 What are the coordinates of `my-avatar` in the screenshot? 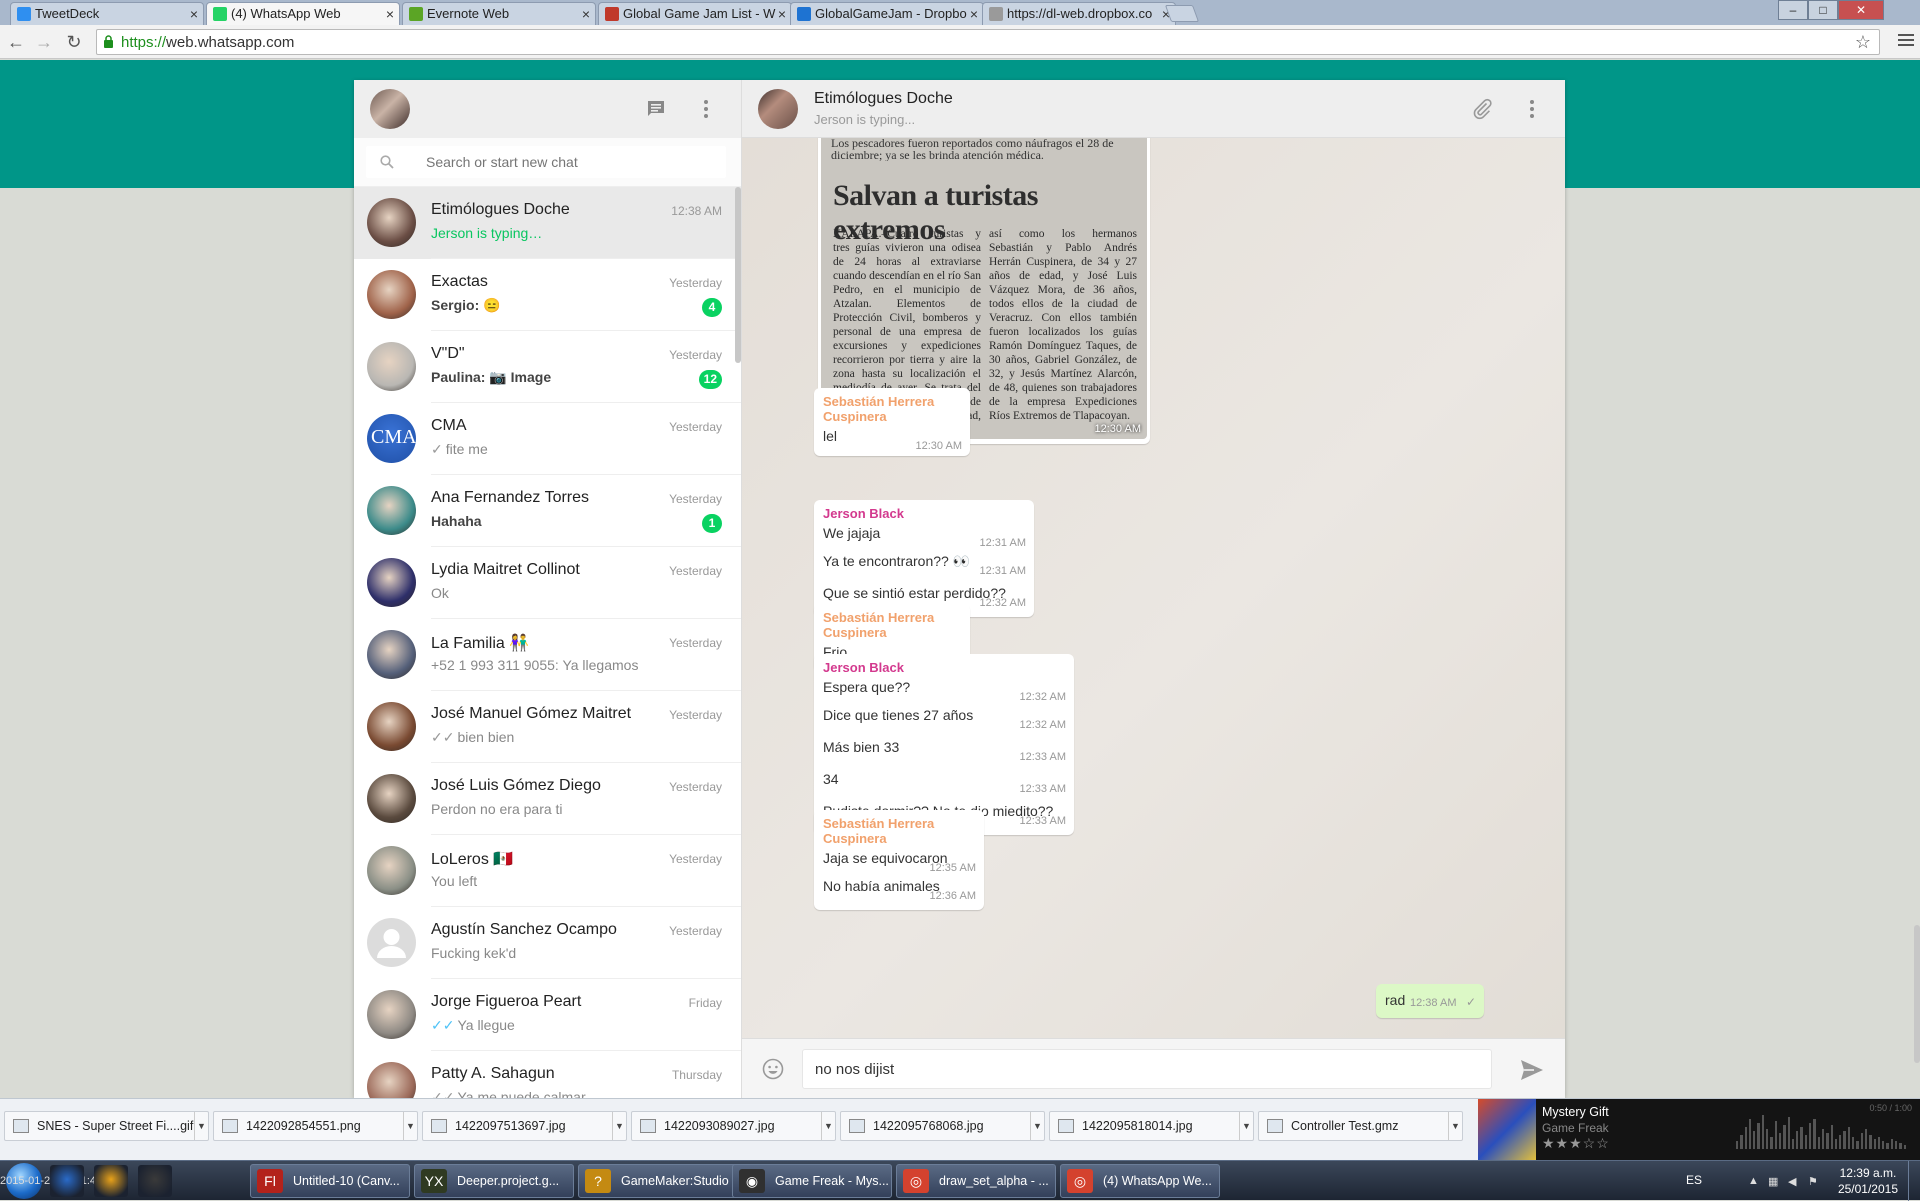 It's located at (390, 109).